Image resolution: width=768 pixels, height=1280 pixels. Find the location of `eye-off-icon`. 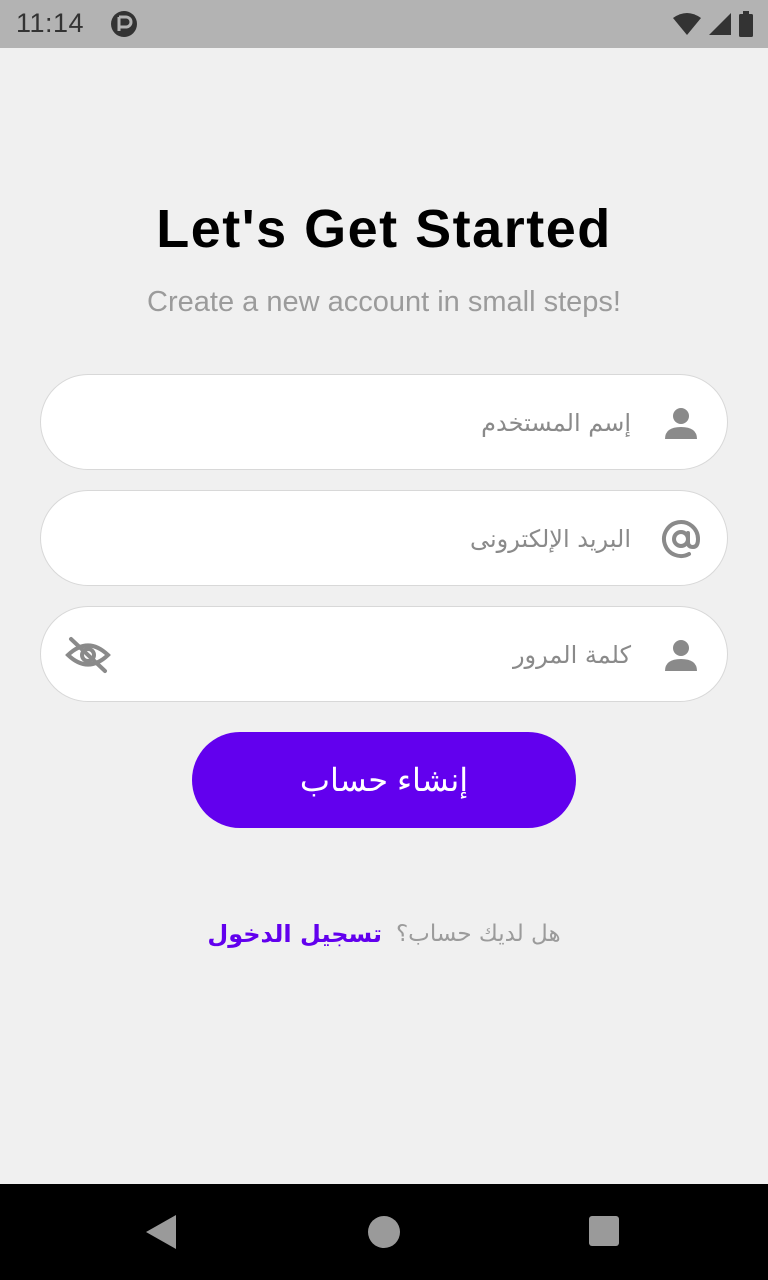

eye-off-icon is located at coordinates (88, 655).